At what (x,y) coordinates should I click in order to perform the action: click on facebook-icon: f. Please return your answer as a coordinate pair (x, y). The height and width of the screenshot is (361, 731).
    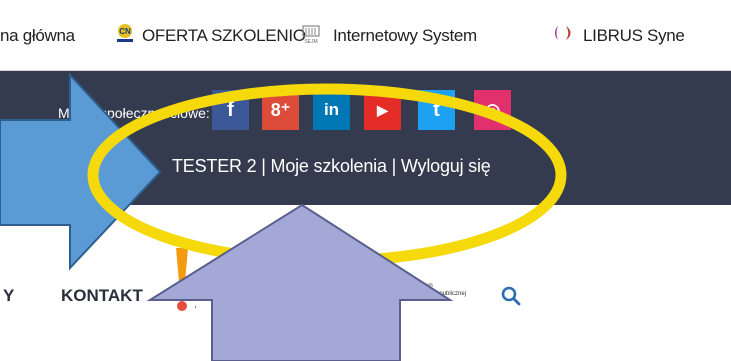
    Looking at the image, I should click on (230, 110).